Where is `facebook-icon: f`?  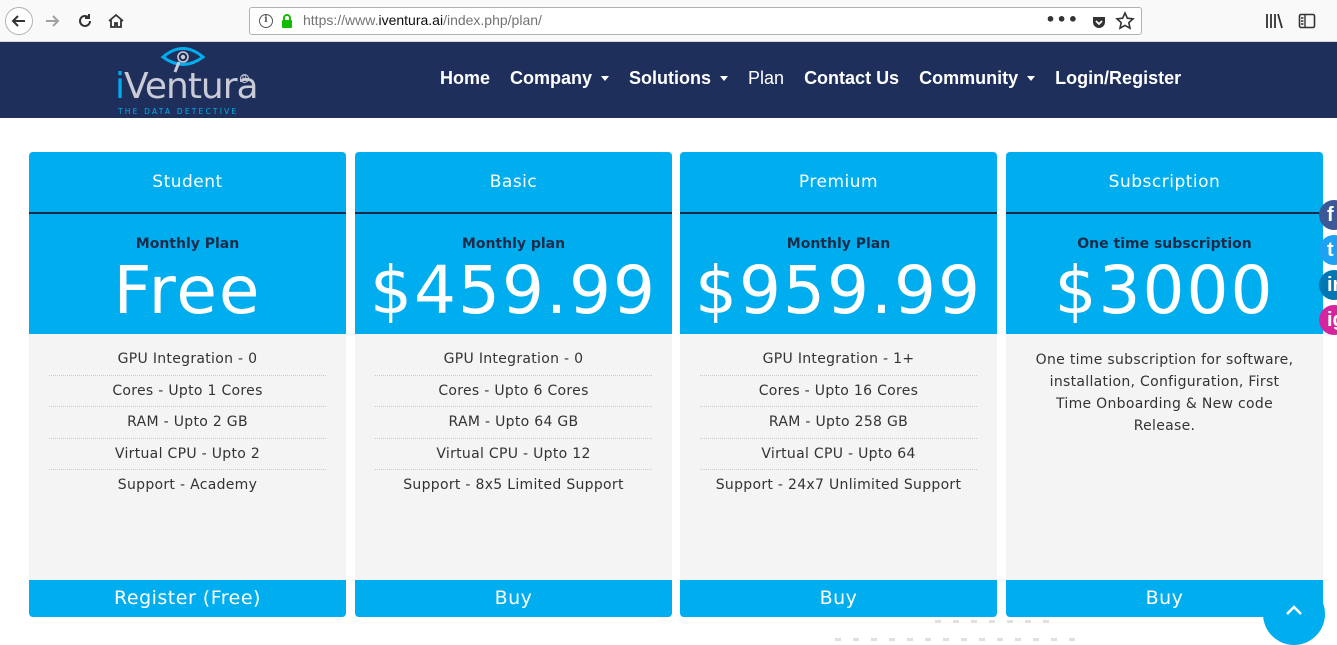
facebook-icon: f is located at coordinates (1328, 215).